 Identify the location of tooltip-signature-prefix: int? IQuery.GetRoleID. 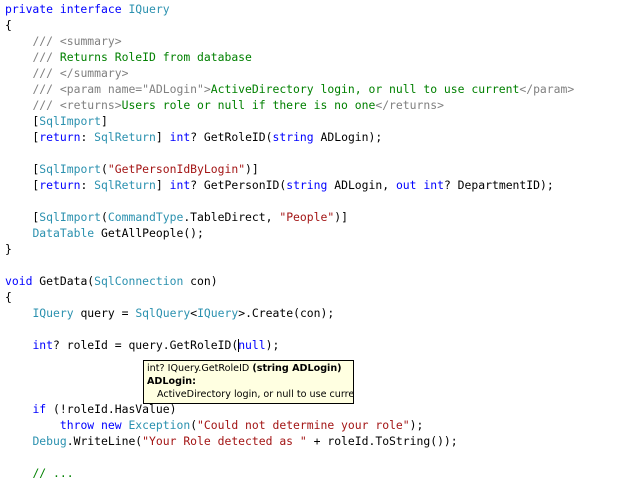
(200, 368).